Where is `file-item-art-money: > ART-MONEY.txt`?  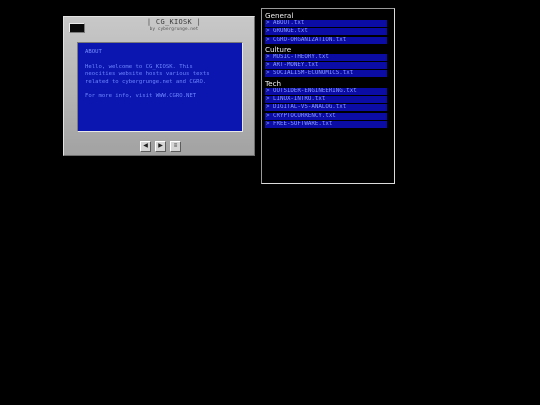 file-item-art-money: > ART-MONEY.txt is located at coordinates (326, 66).